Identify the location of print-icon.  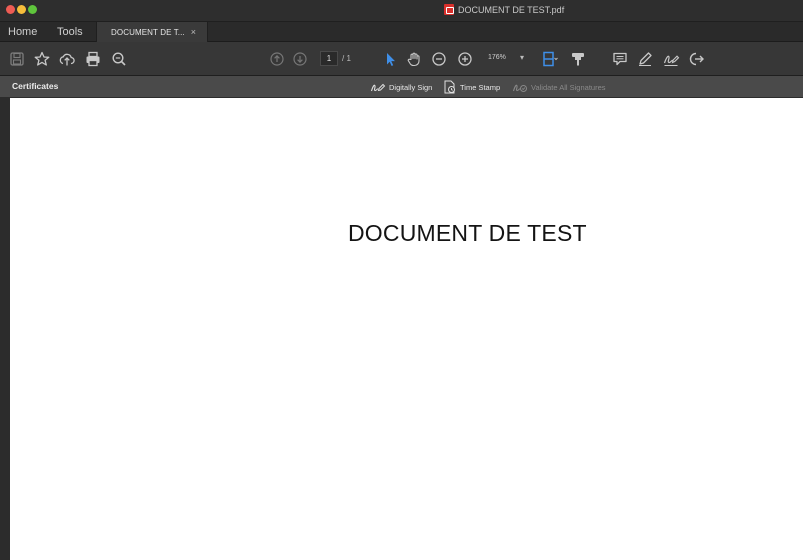
(93, 59).